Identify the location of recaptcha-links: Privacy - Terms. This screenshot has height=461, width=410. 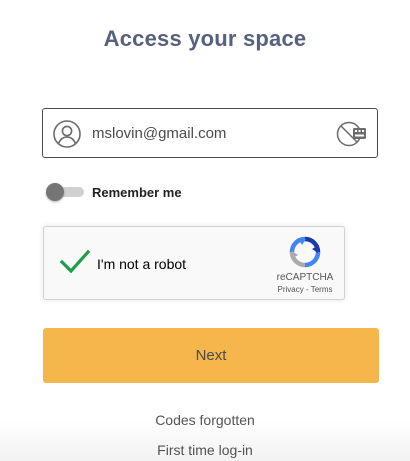
(305, 289).